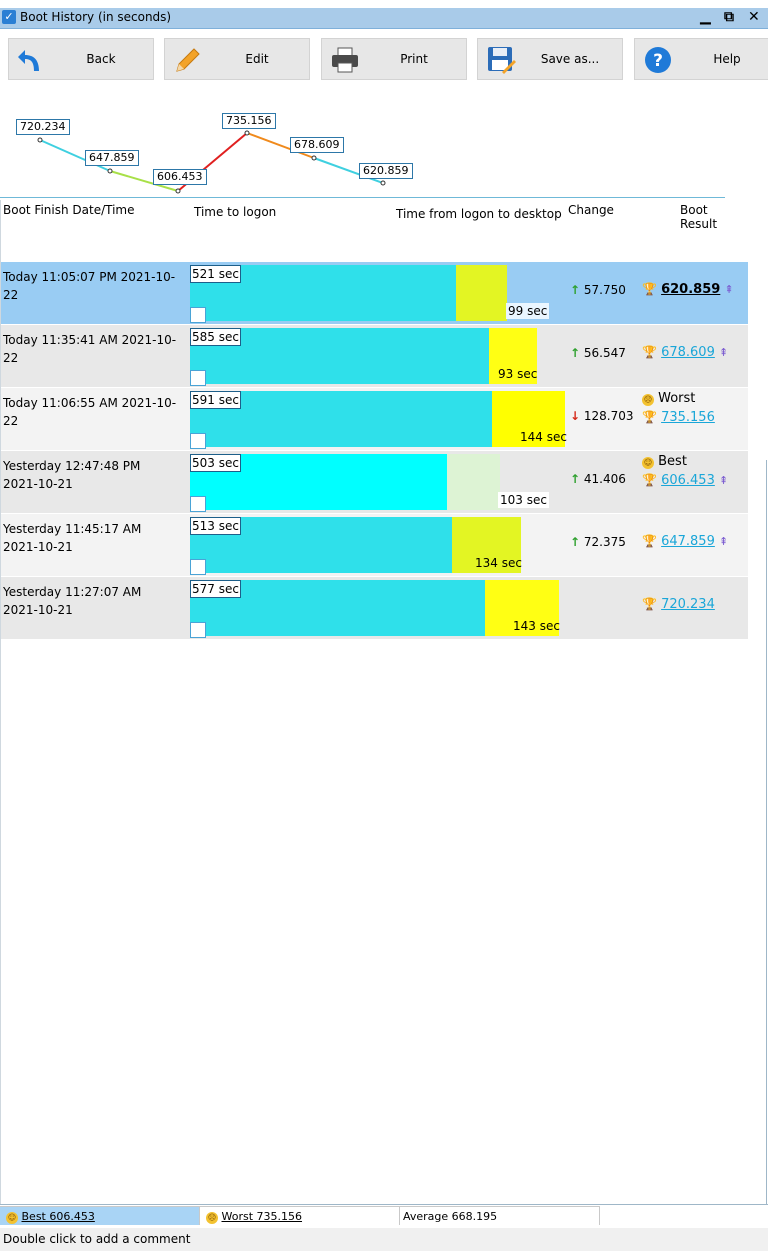 The height and width of the screenshot is (1251, 768). I want to click on best-badge: Best, so click(672, 461).